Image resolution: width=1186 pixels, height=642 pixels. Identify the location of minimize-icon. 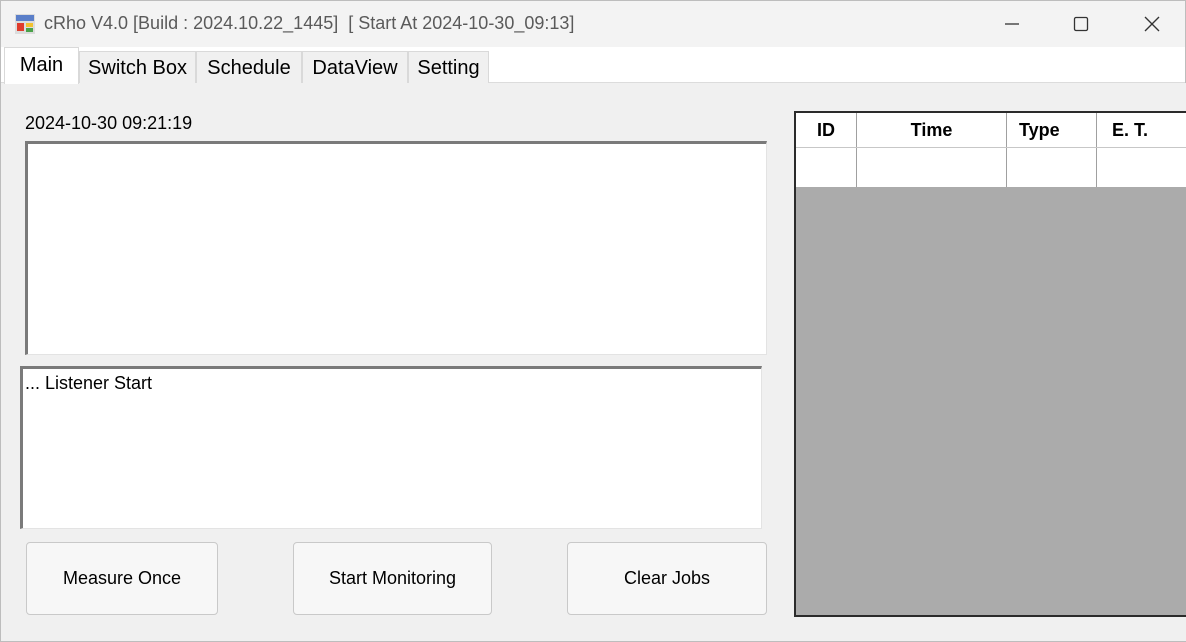
(1012, 24).